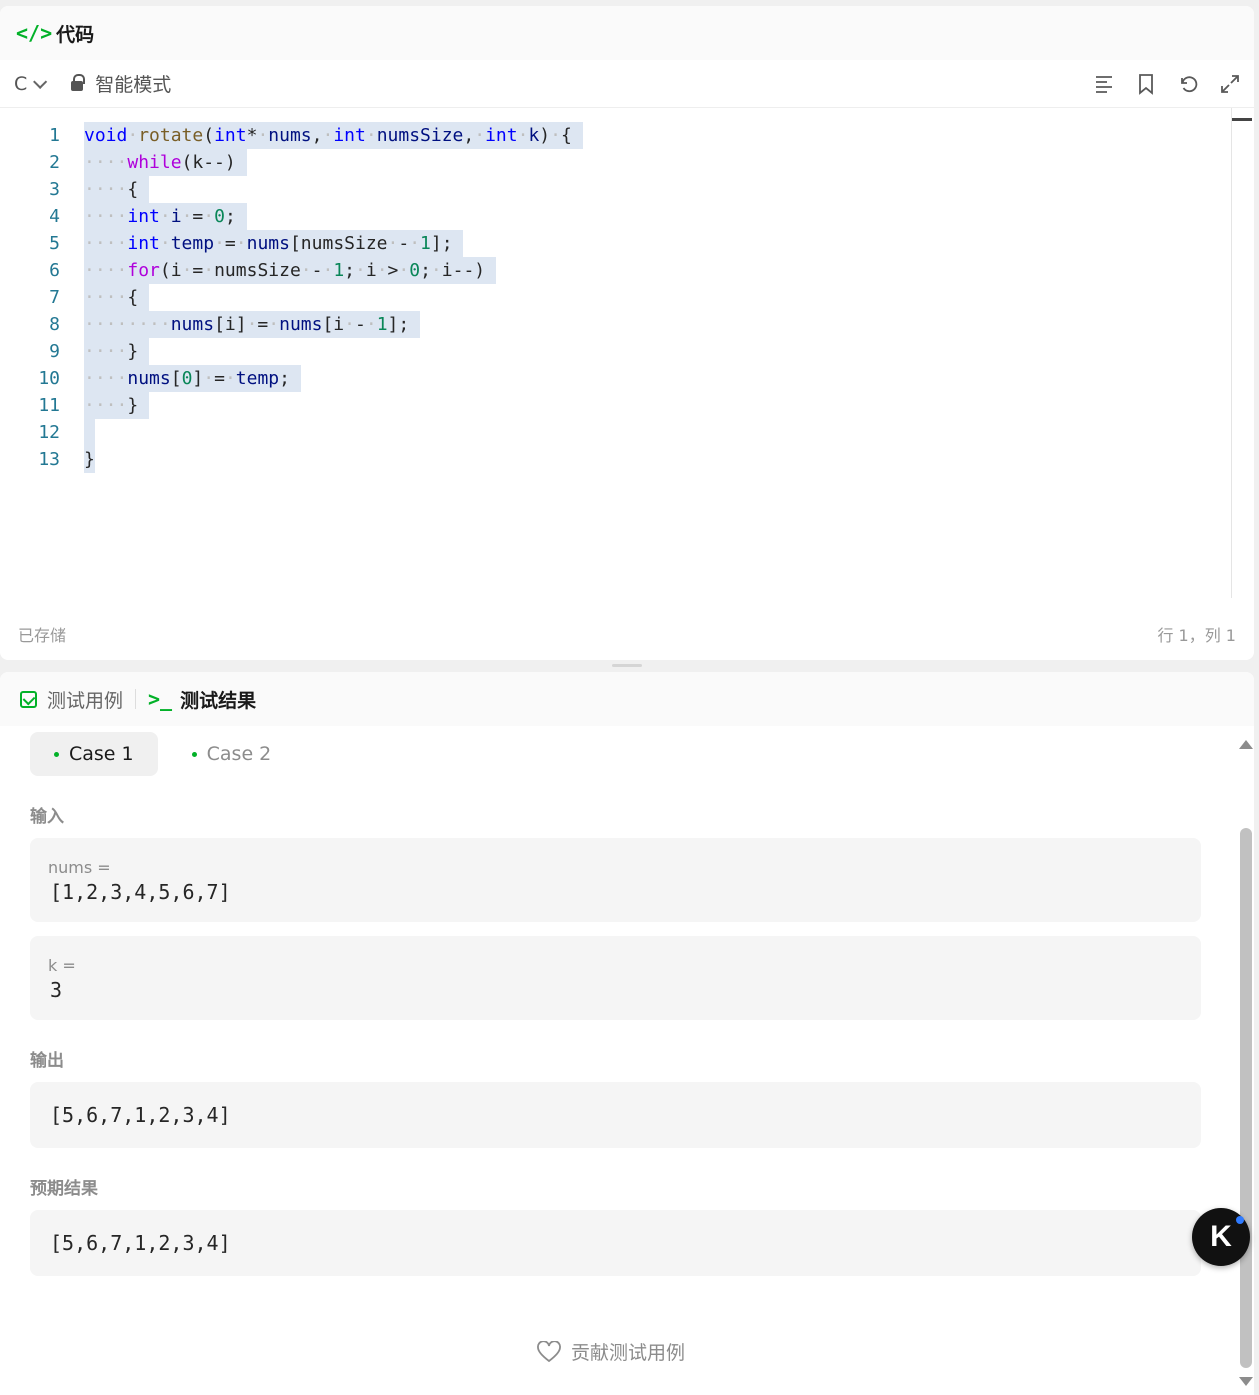  Describe the element at coordinates (1167, 84) in the screenshot. I see `editor-tool-icons` at that location.